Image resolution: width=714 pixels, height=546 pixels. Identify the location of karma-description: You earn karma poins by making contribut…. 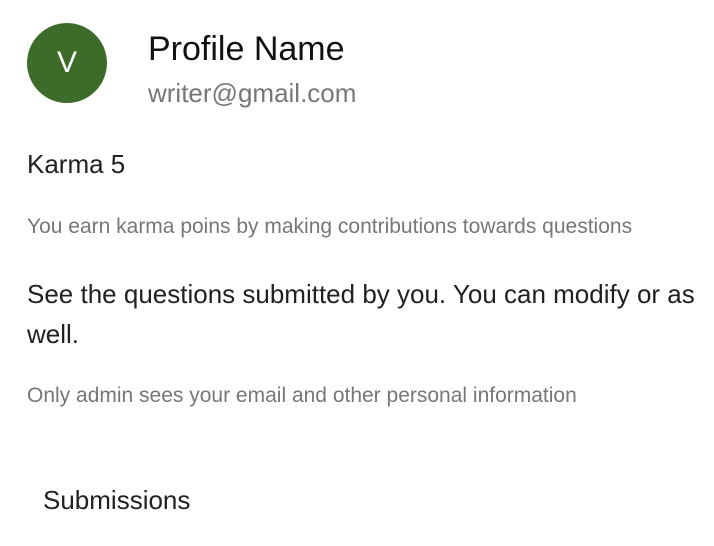
(330, 226).